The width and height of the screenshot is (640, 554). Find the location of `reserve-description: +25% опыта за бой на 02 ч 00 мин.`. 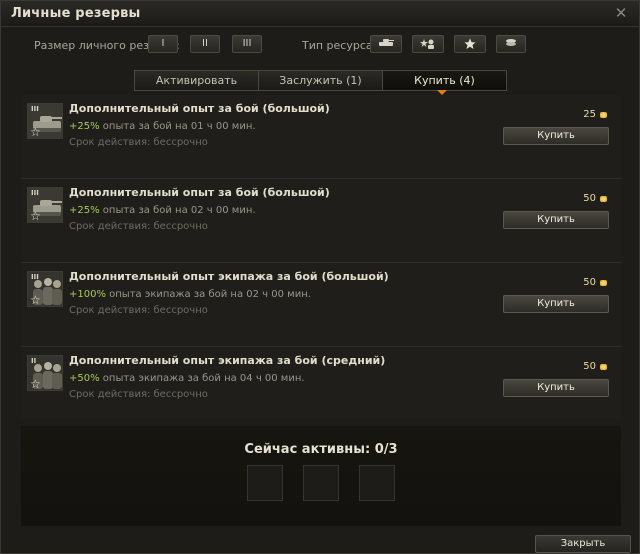

reserve-description: +25% опыта за бой на 02 ч 00 мин. is located at coordinates (162, 210).